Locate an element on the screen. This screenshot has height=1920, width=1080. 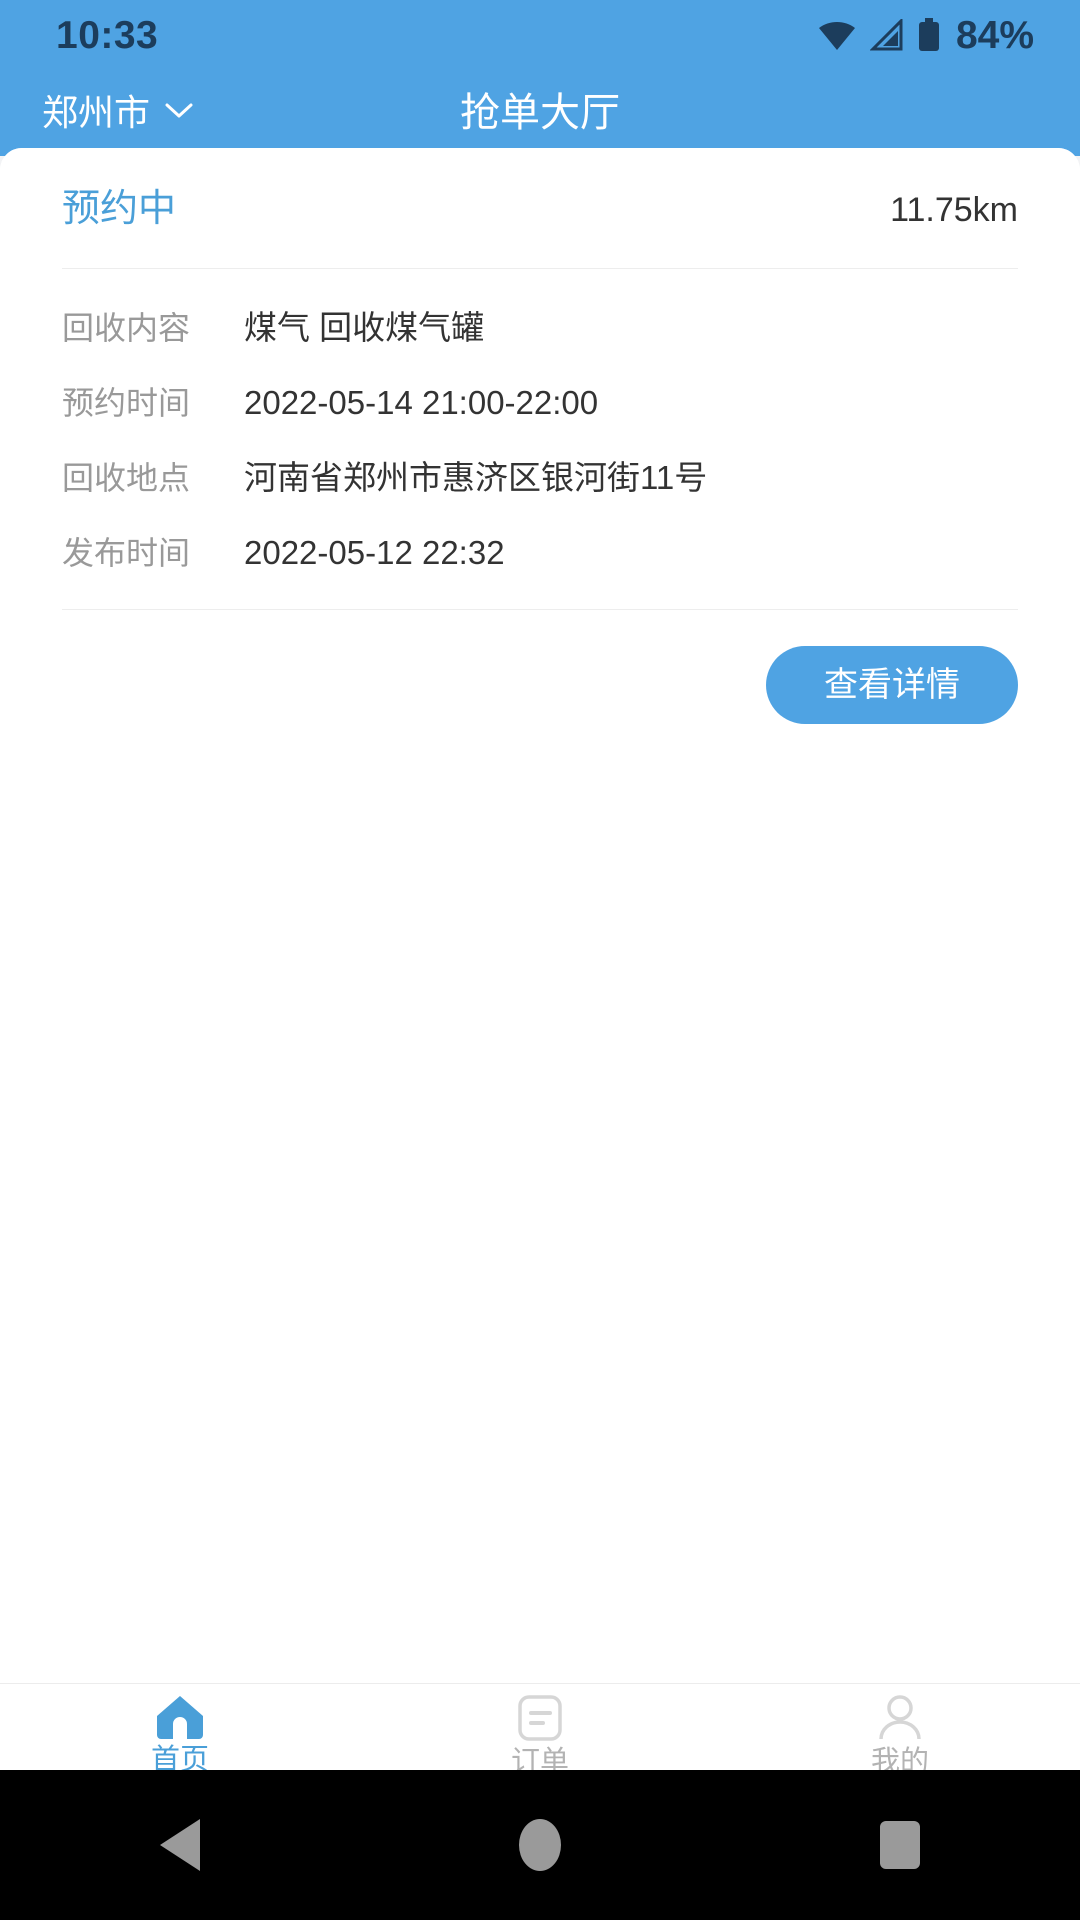
detail-label: 回收地点 is located at coordinates (126, 477).